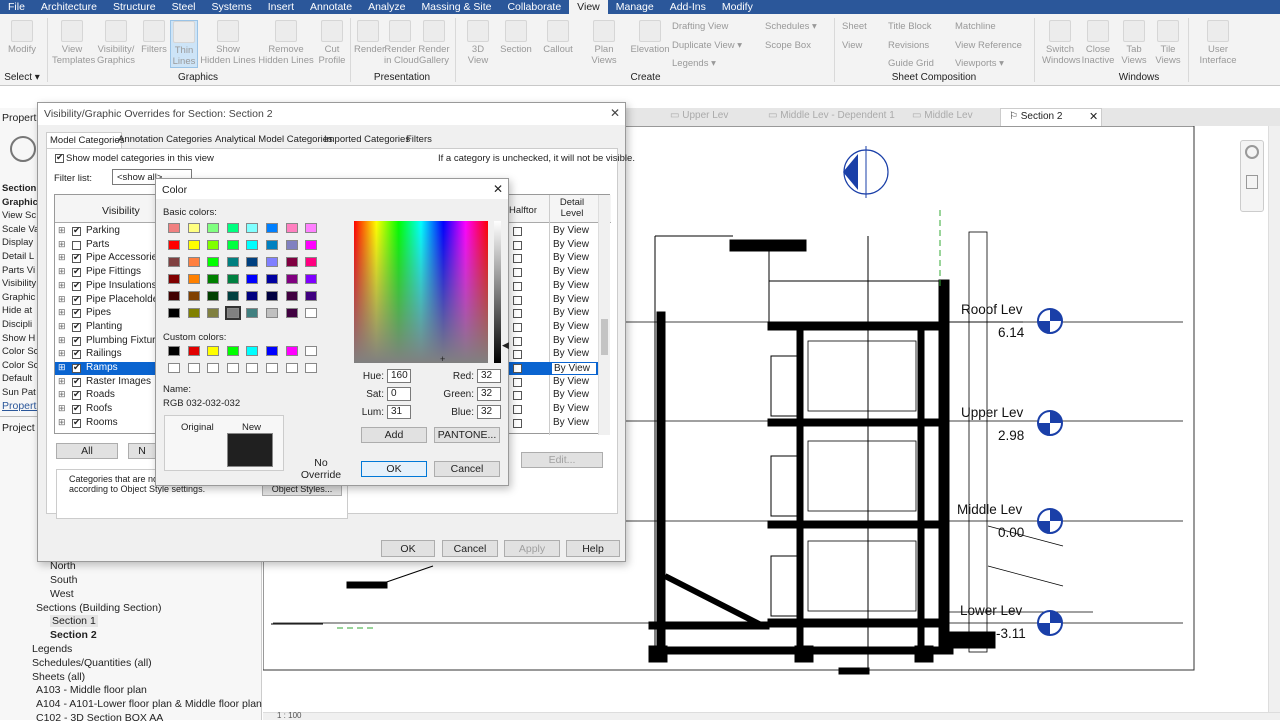 The height and width of the screenshot is (724, 1280). I want to click on show-hidden-lines-button: Show Hidden Lines, so click(228, 43).